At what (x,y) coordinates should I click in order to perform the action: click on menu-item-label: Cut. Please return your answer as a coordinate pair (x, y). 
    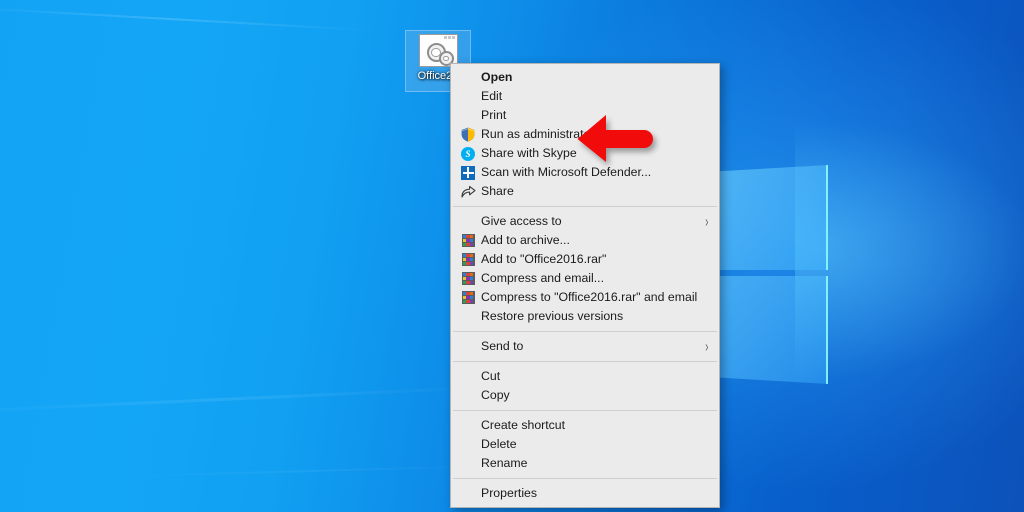
    Looking at the image, I should click on (491, 376).